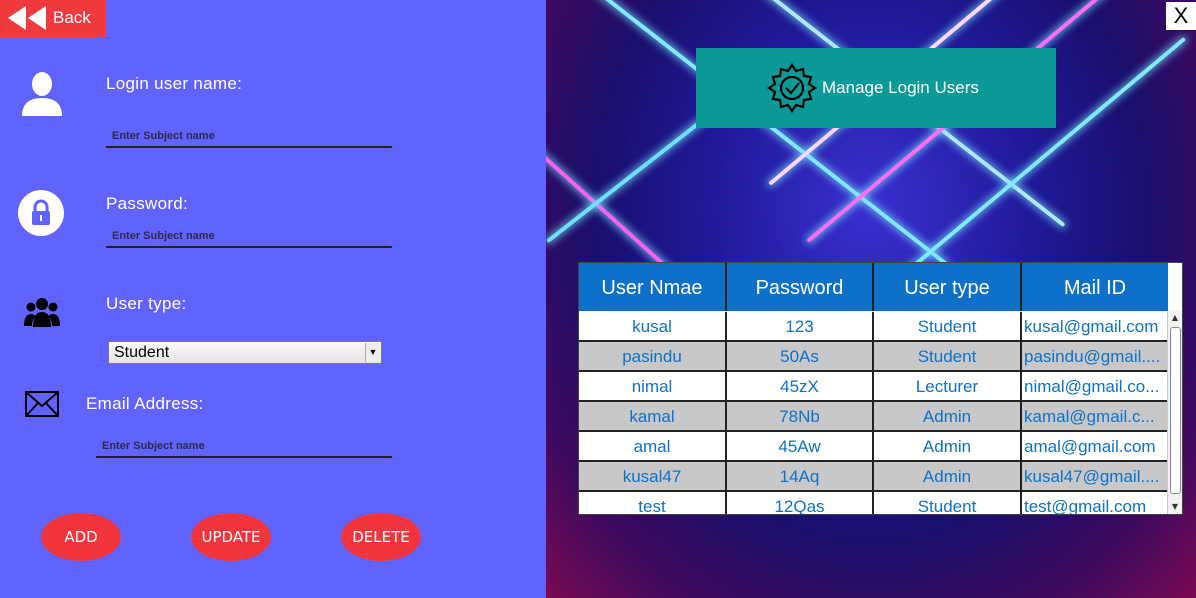 This screenshot has width=1196, height=598. What do you see at coordinates (800, 416) in the screenshot?
I see `cell-password: 78Nb` at bounding box center [800, 416].